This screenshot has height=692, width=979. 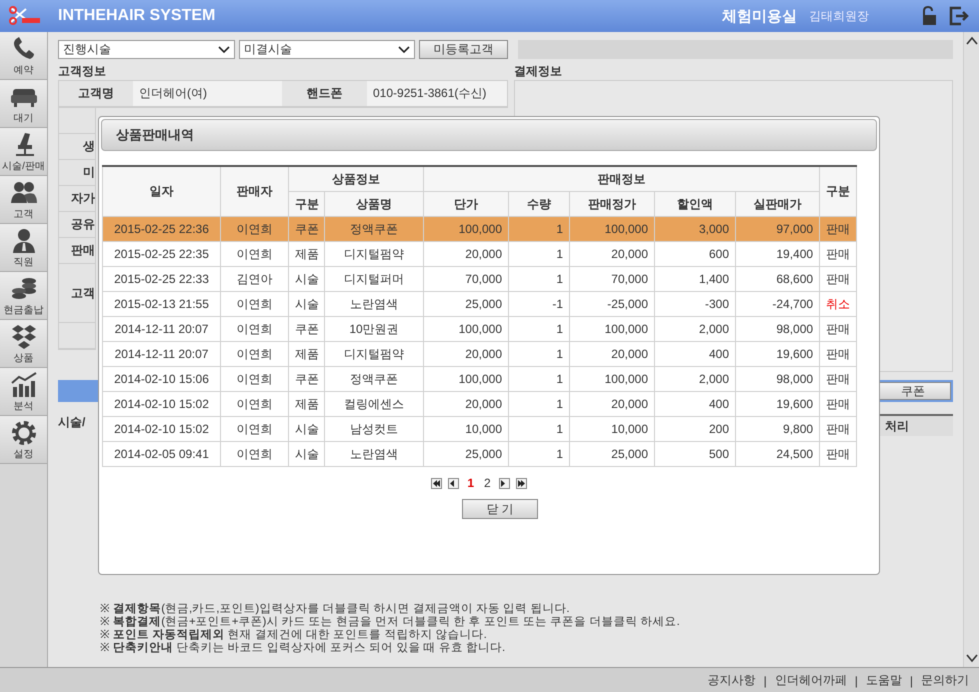 I want to click on column-header: 일자, so click(x=161, y=191).